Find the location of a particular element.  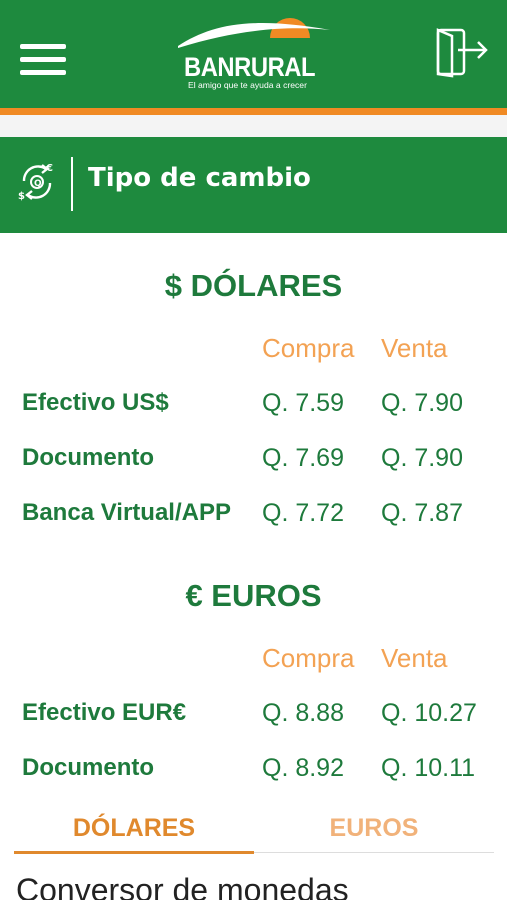

dolares-compra-value: Q. 7.59 is located at coordinates (303, 403).